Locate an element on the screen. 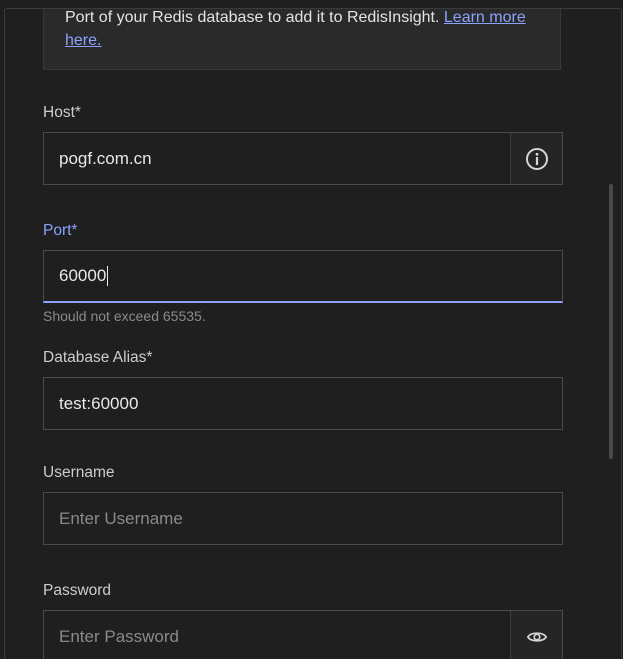  show-password-button is located at coordinates (536, 635).